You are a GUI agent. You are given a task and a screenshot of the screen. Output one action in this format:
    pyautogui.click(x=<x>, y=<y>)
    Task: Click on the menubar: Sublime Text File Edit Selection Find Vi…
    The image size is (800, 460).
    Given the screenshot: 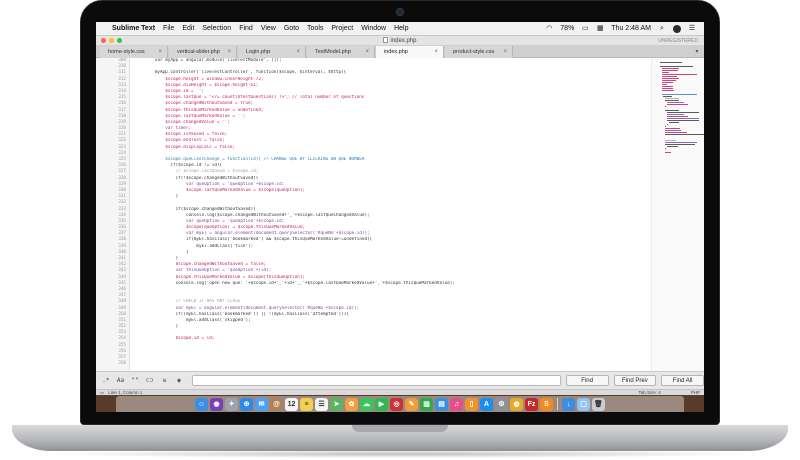 What is the action you would take?
    pyautogui.click(x=400, y=29)
    